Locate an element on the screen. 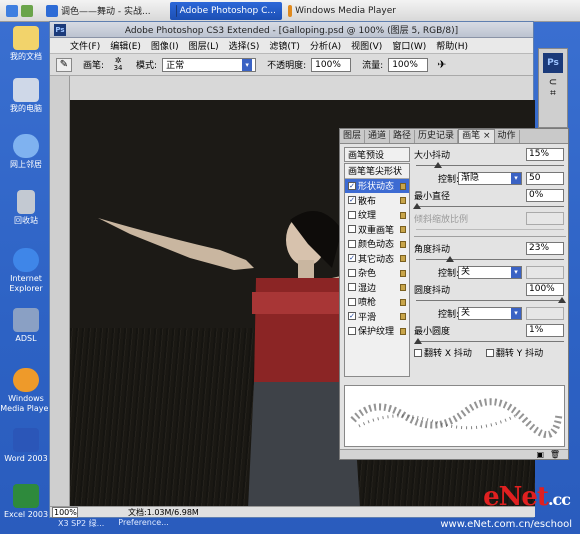  menu-select: 选择(S) is located at coordinates (244, 45).